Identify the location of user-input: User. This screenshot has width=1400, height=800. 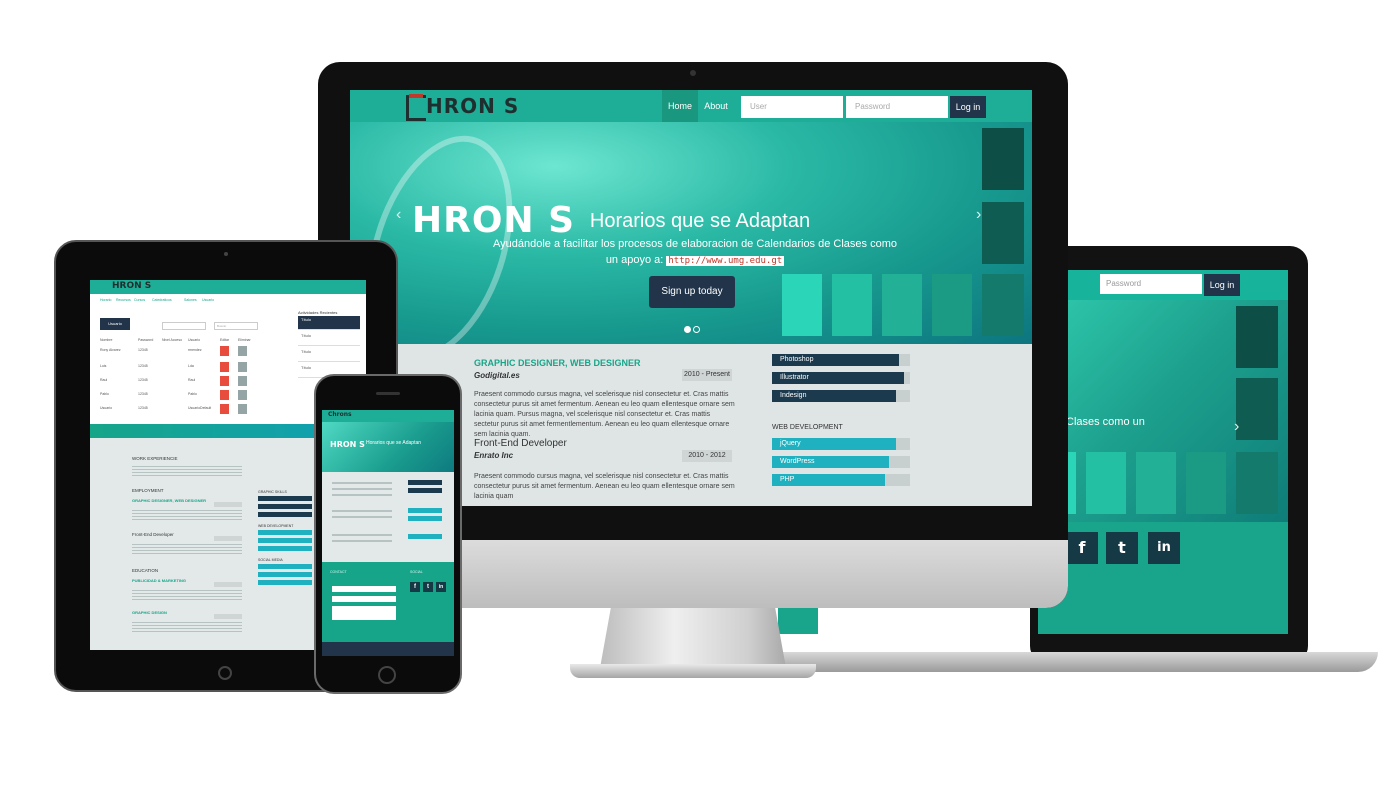
(792, 107).